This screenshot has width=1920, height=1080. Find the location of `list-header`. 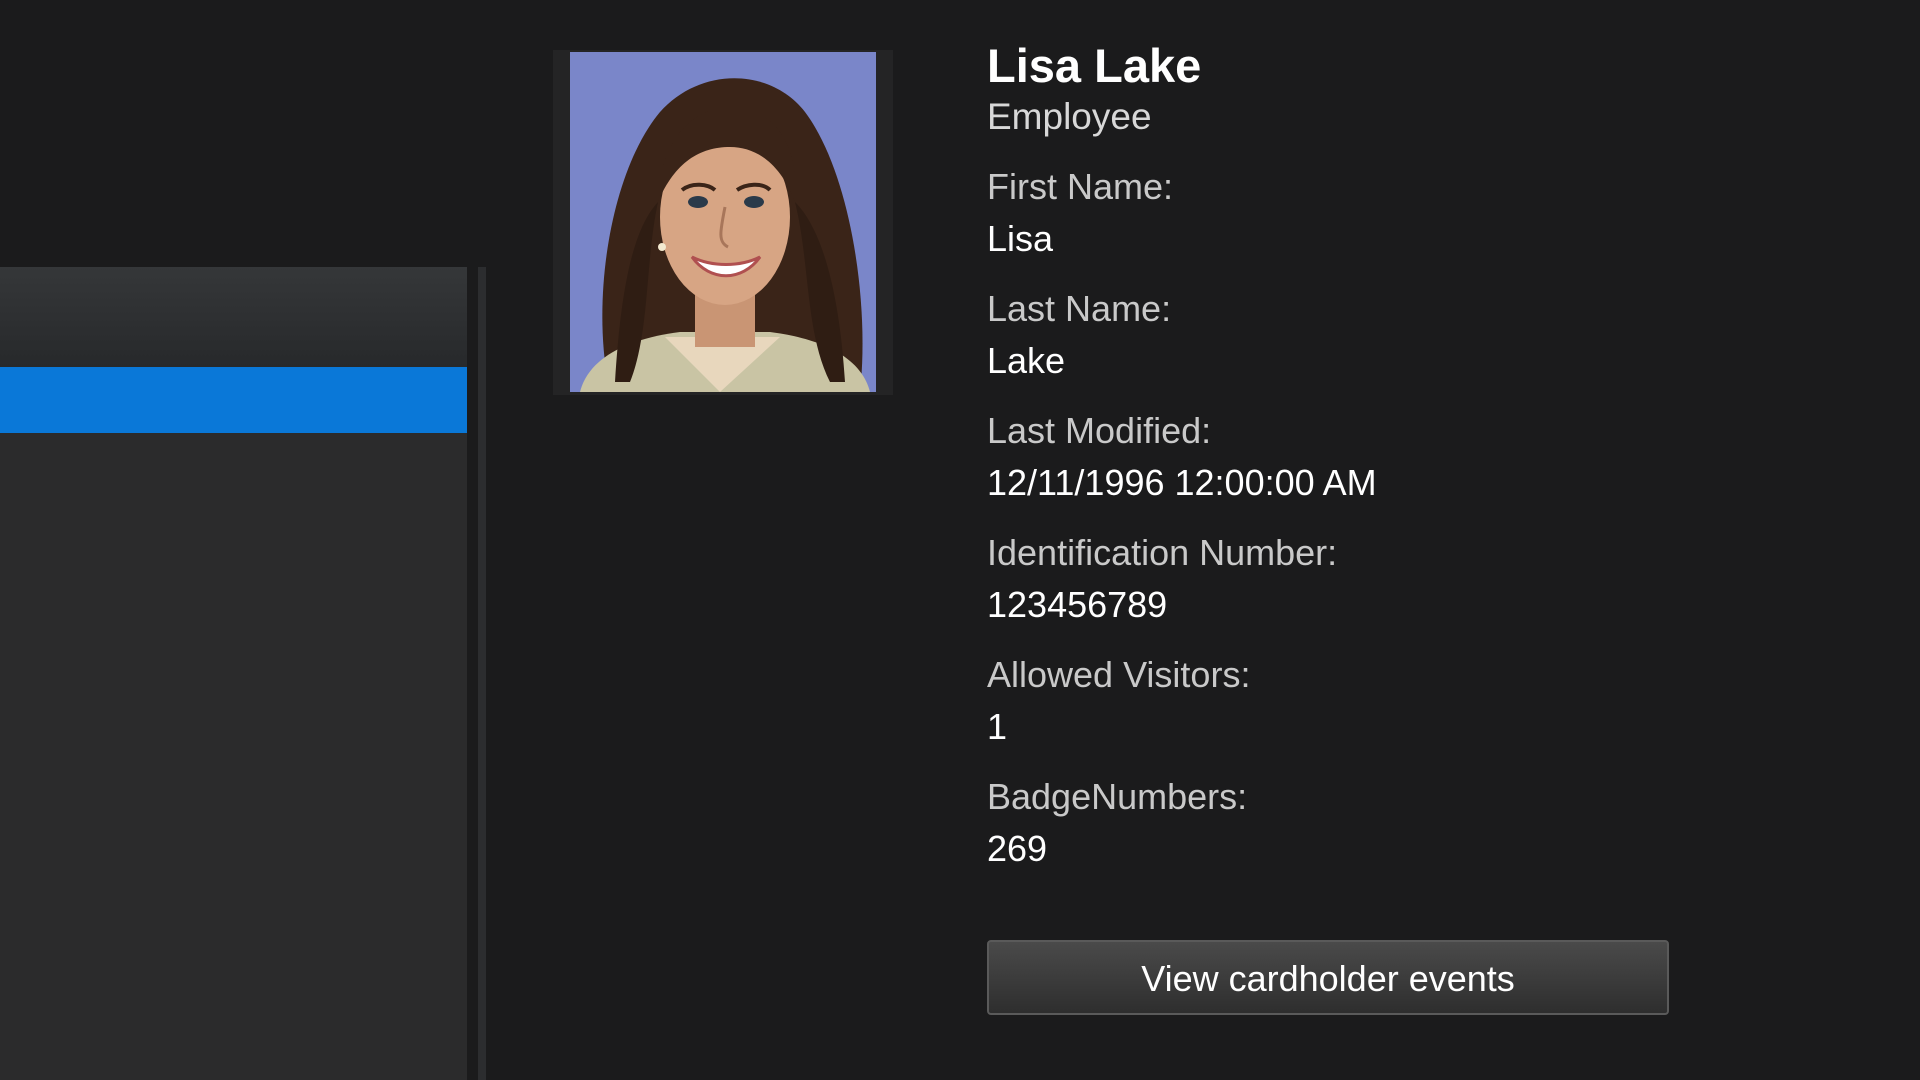

list-header is located at coordinates (233, 317).